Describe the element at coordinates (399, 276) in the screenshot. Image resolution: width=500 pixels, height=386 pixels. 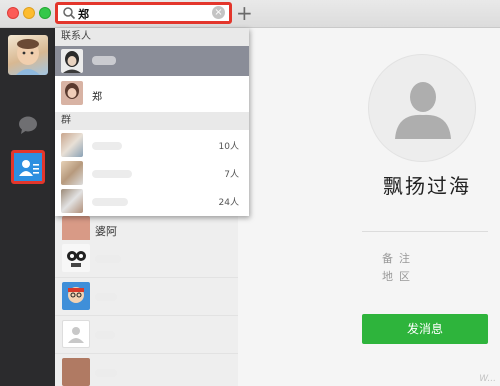
I see `region-label: 地区` at that location.